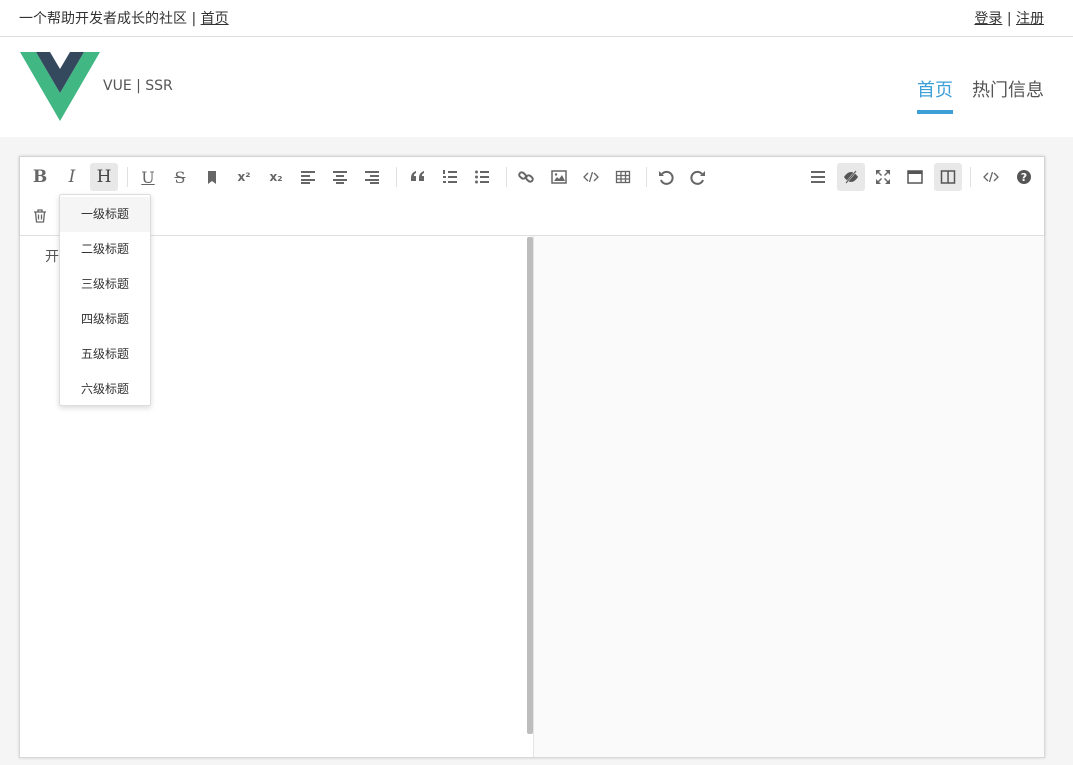 This screenshot has height=765, width=1073. What do you see at coordinates (536, 87) in the screenshot?
I see `site-header: VUE | SSR 首页 热门信息` at bounding box center [536, 87].